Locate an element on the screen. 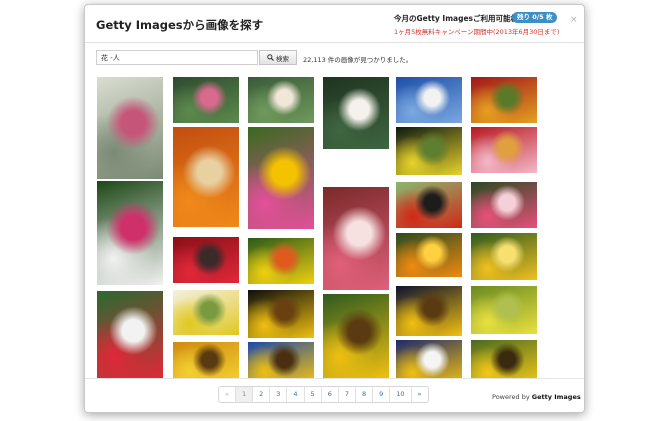 This screenshot has width=671, height=421. page-link: 1 is located at coordinates (244, 394).